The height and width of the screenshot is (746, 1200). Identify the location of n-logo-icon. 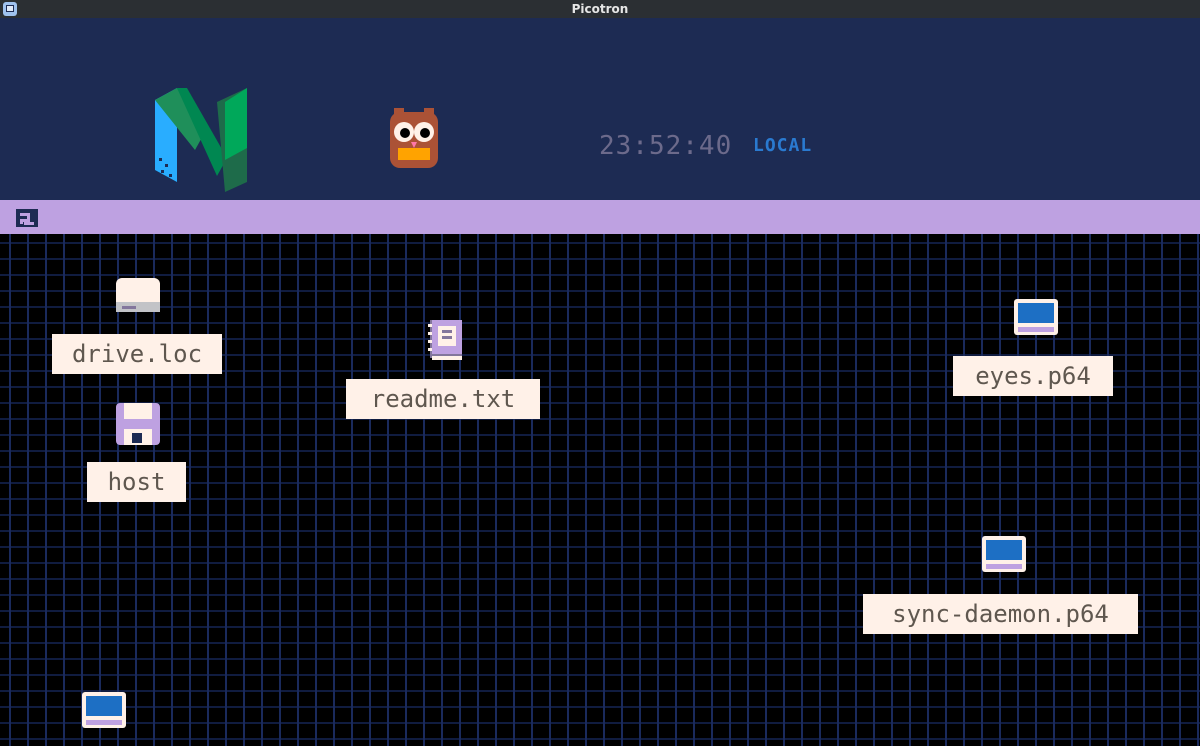
(203, 140).